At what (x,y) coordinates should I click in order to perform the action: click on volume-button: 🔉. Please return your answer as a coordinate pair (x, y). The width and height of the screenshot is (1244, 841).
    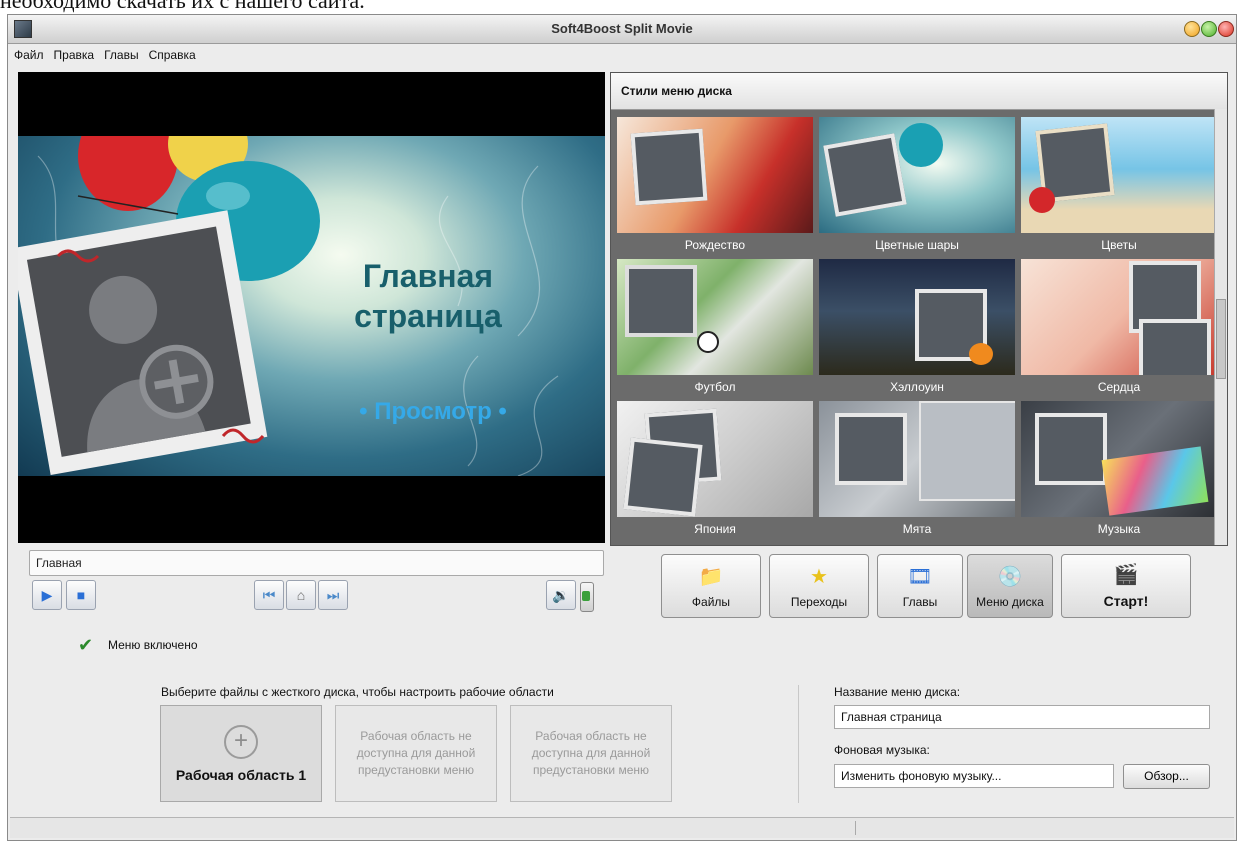
    Looking at the image, I should click on (561, 595).